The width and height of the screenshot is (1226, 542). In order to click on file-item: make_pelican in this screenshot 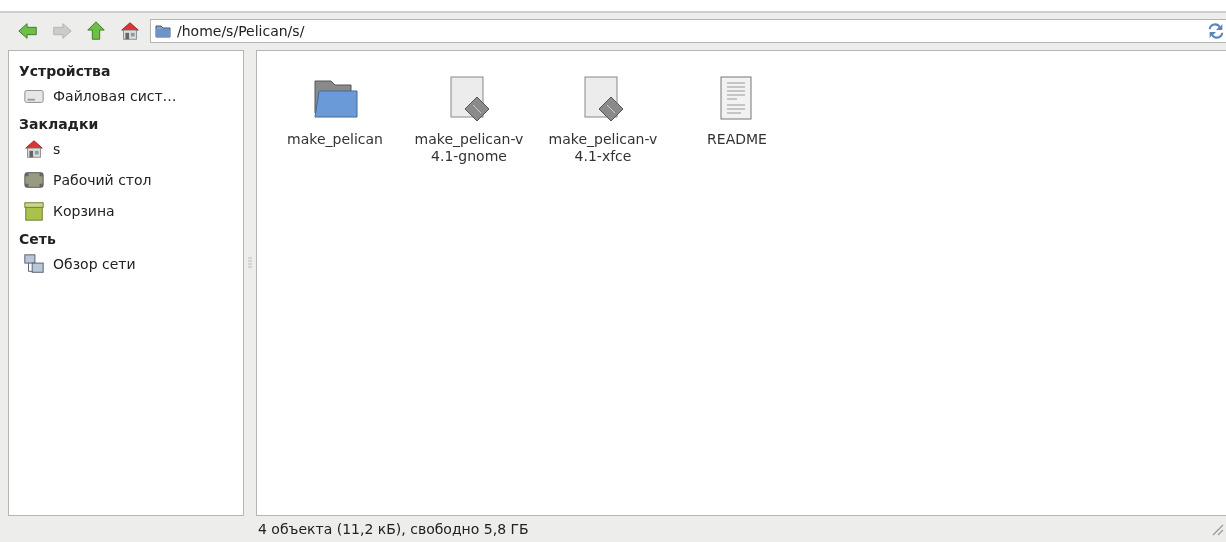, I will do `click(335, 110)`.